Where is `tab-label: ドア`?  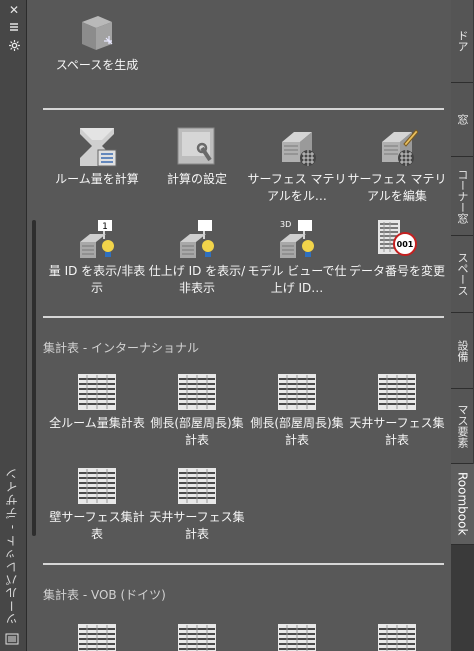
tab-label: ドア is located at coordinates (462, 41).